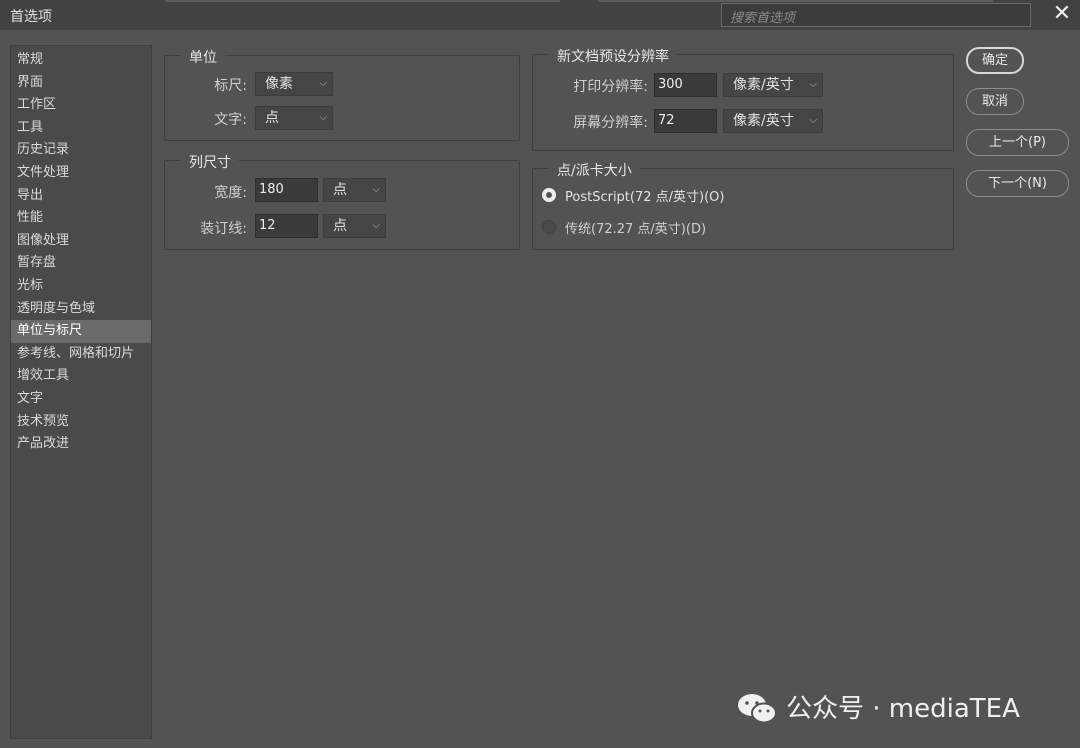 This screenshot has height=748, width=1080. I want to click on type-unit-value: 点, so click(272, 118).